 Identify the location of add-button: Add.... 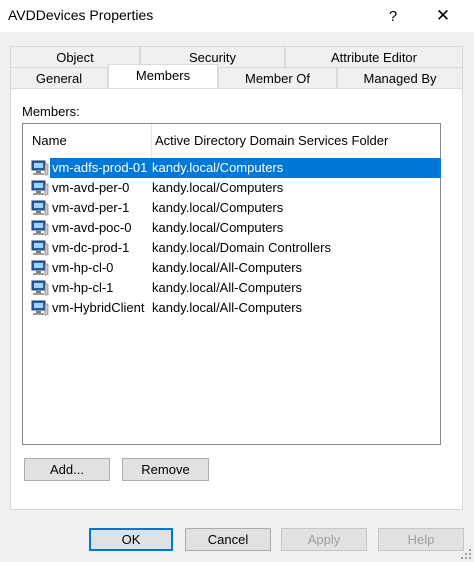
(67, 469).